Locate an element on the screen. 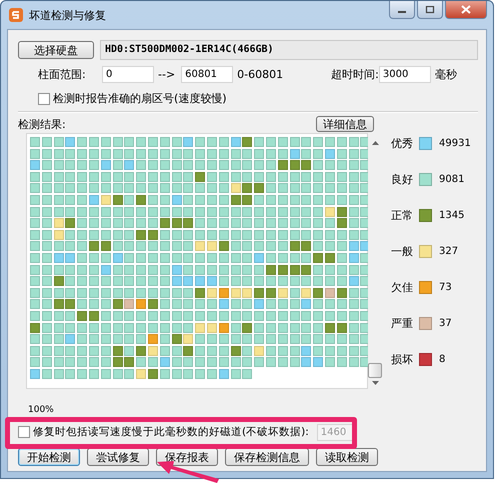  checkbox is located at coordinates (44, 98).